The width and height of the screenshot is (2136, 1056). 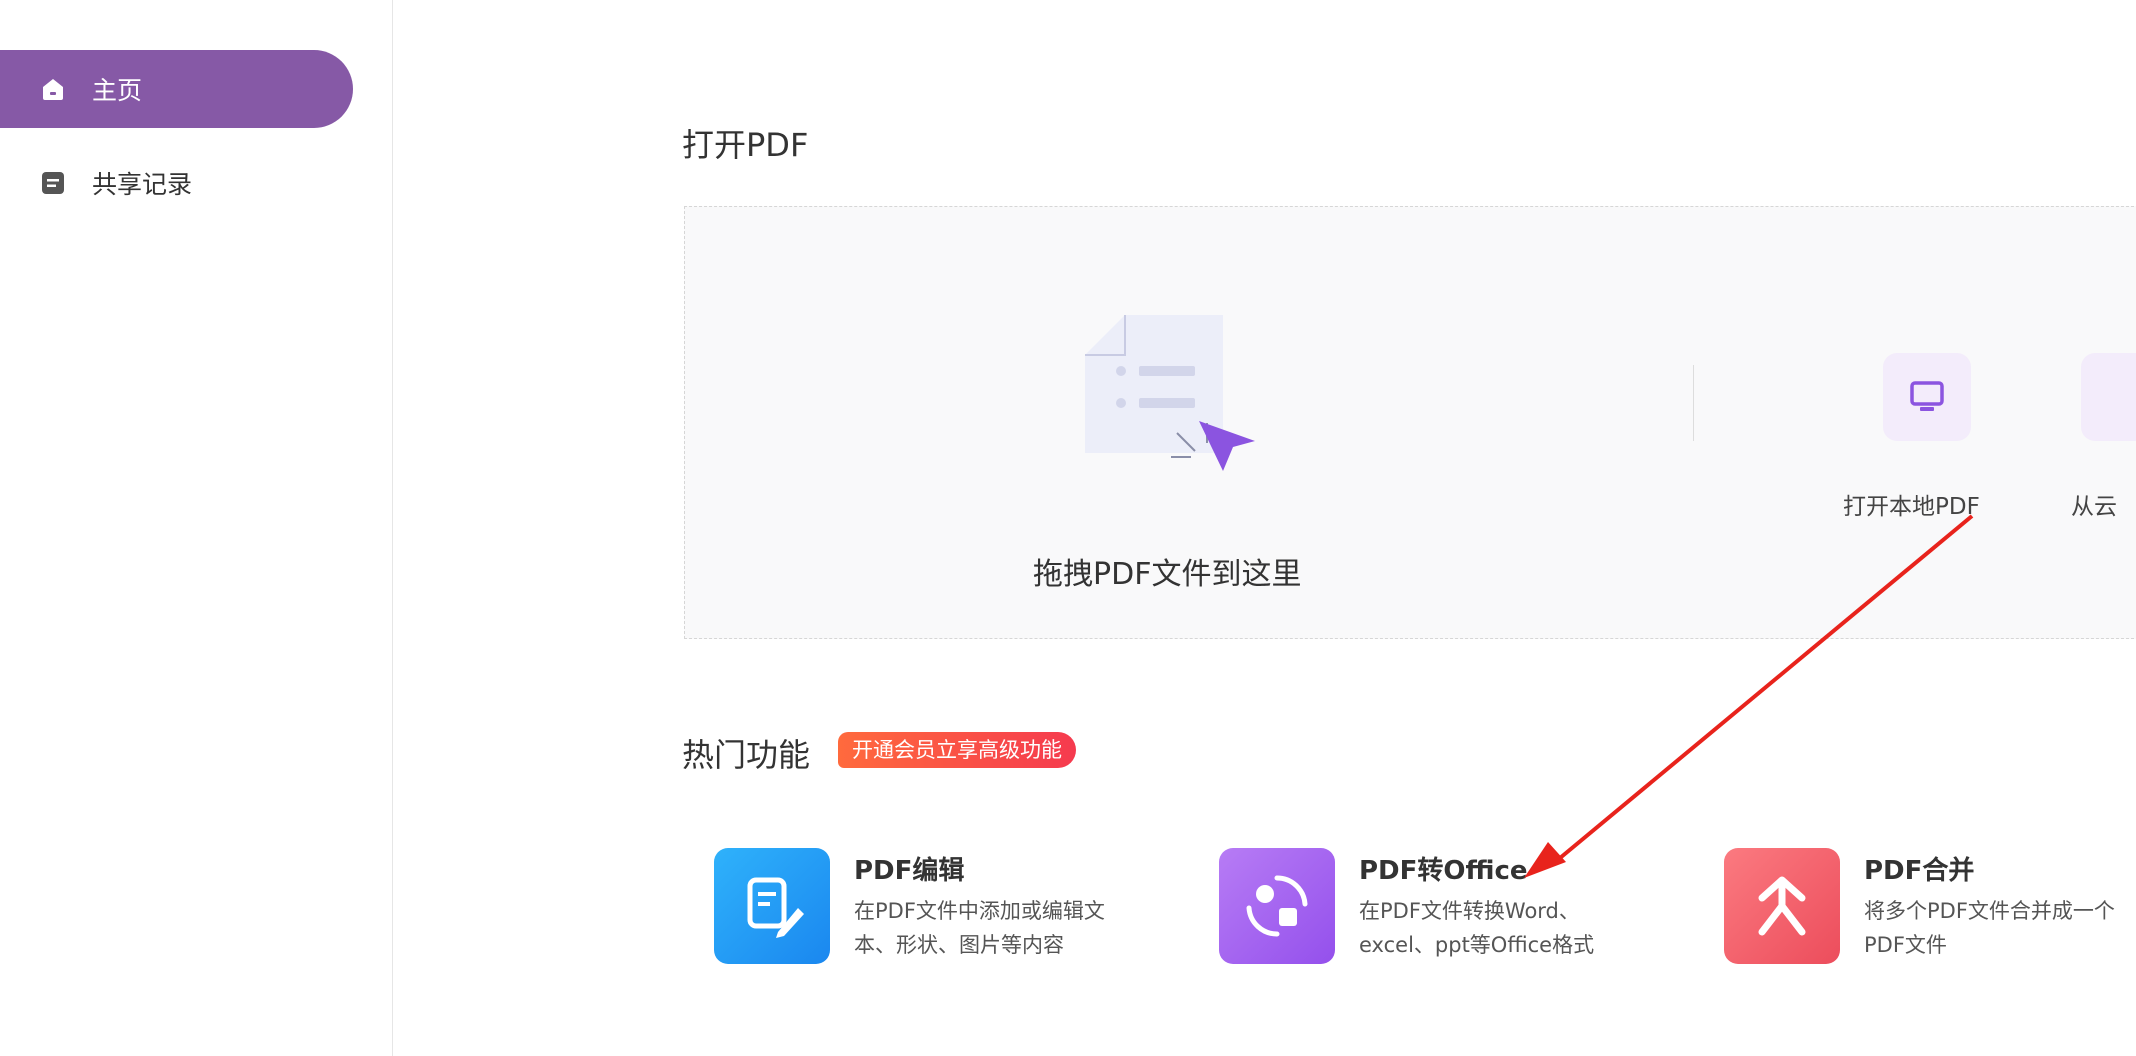 I want to click on drop-hint-text: 拖拽PDF文件到这里, so click(x=1167, y=574).